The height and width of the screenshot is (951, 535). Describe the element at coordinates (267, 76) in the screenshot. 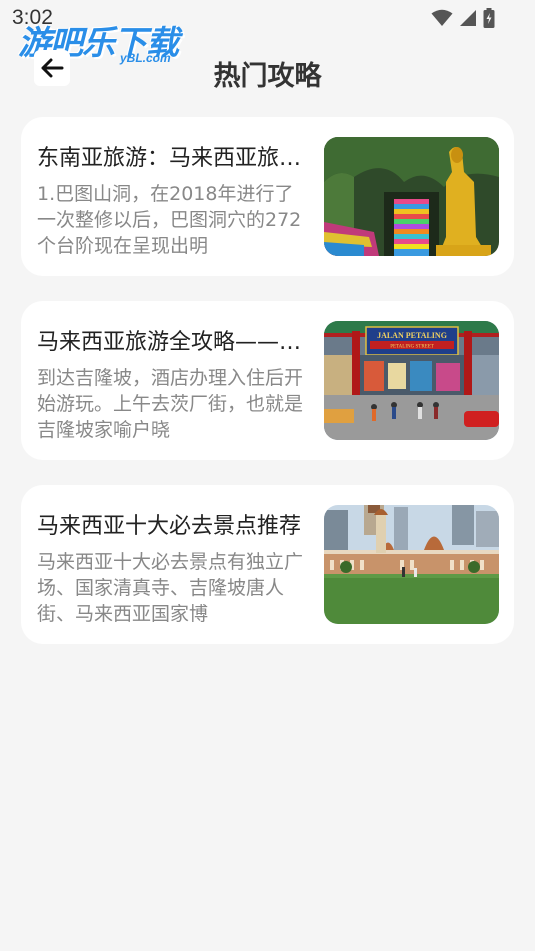

I see `page-title: 热门攻略` at that location.